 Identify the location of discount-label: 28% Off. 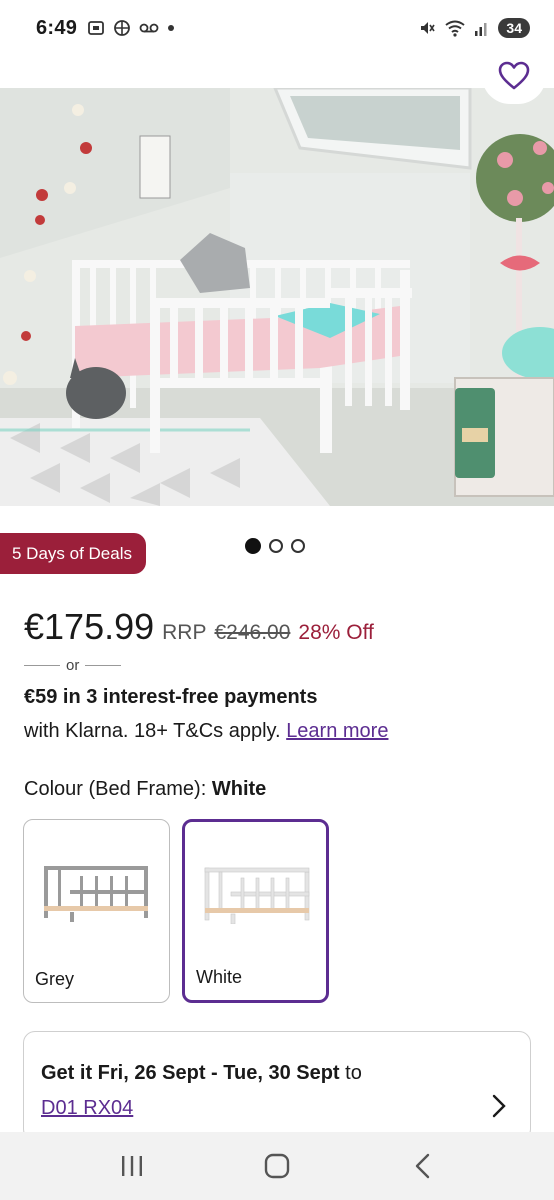
(336, 632).